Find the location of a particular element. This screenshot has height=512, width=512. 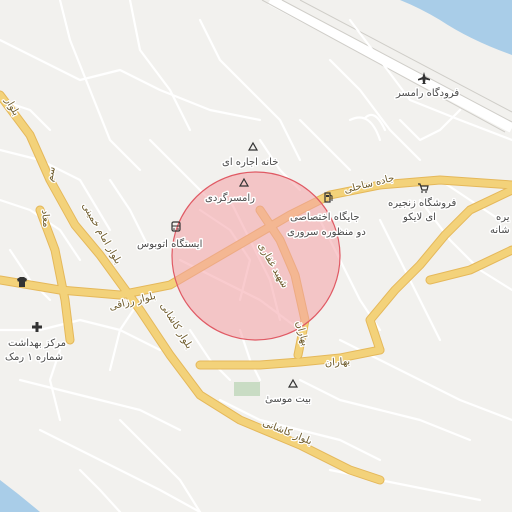

road-label-jadeh-saheli: جاده ساحلی is located at coordinates (369, 184).